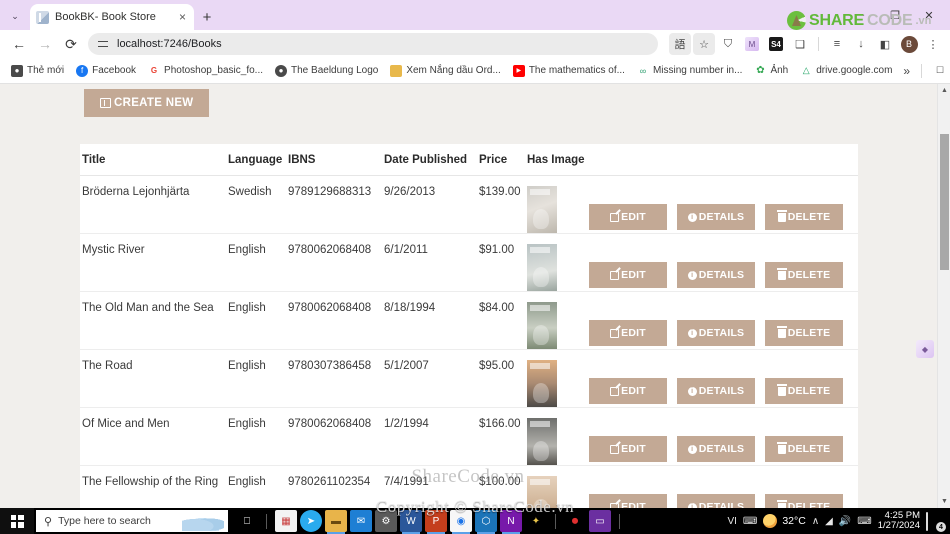 This screenshot has width=950, height=534. I want to click on extension-s4-glyph: S4, so click(776, 44).